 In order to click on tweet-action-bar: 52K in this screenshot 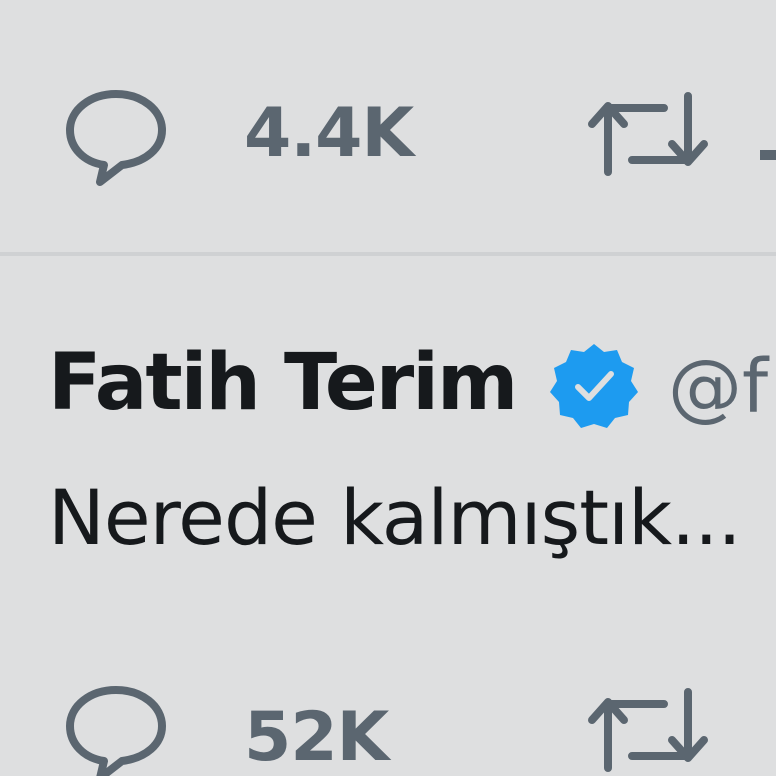, I will do `click(388, 728)`.